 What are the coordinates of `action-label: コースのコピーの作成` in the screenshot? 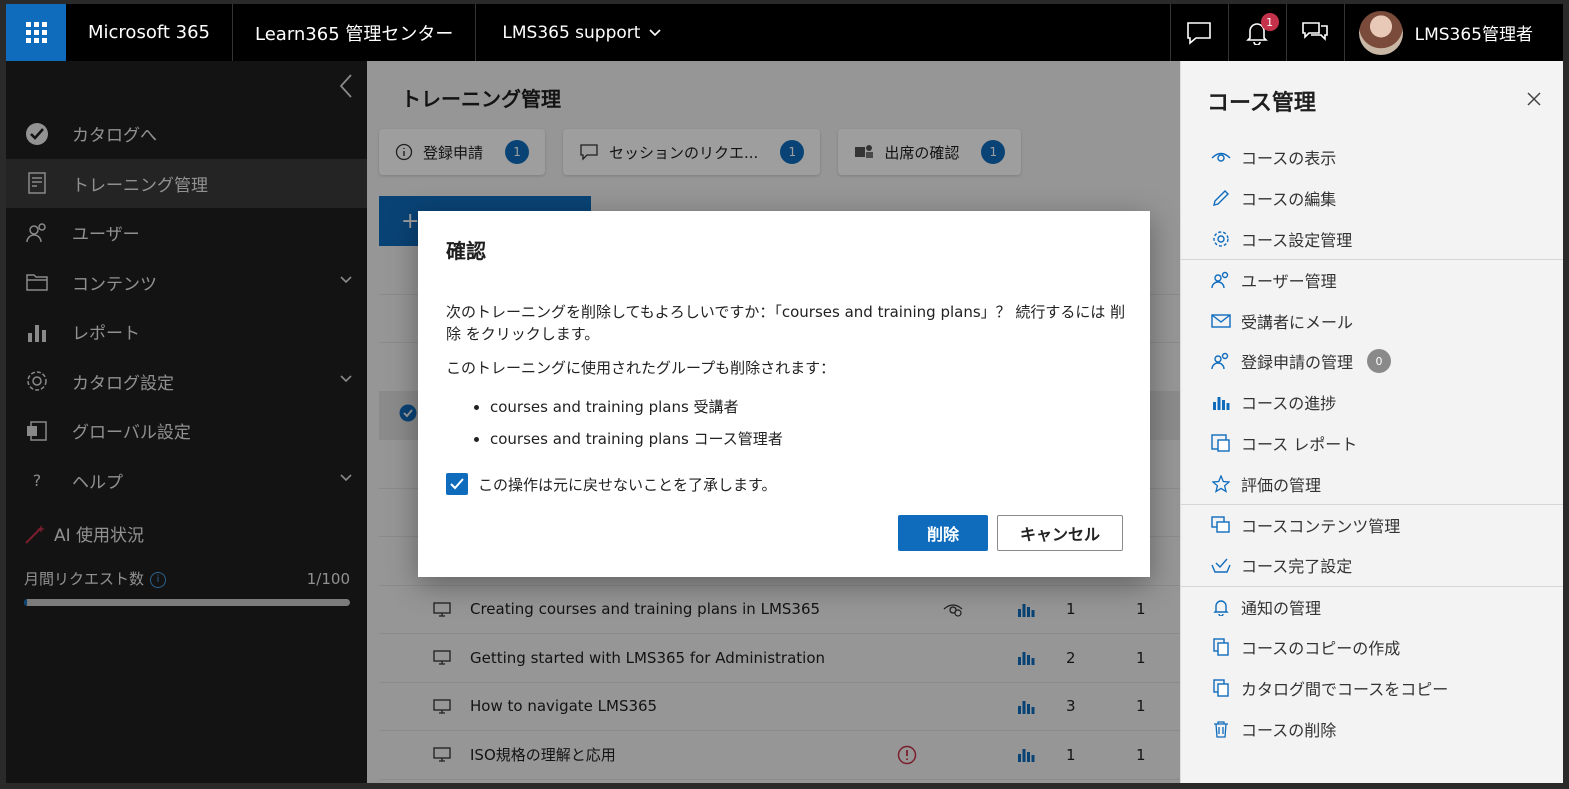 It's located at (1321, 648).